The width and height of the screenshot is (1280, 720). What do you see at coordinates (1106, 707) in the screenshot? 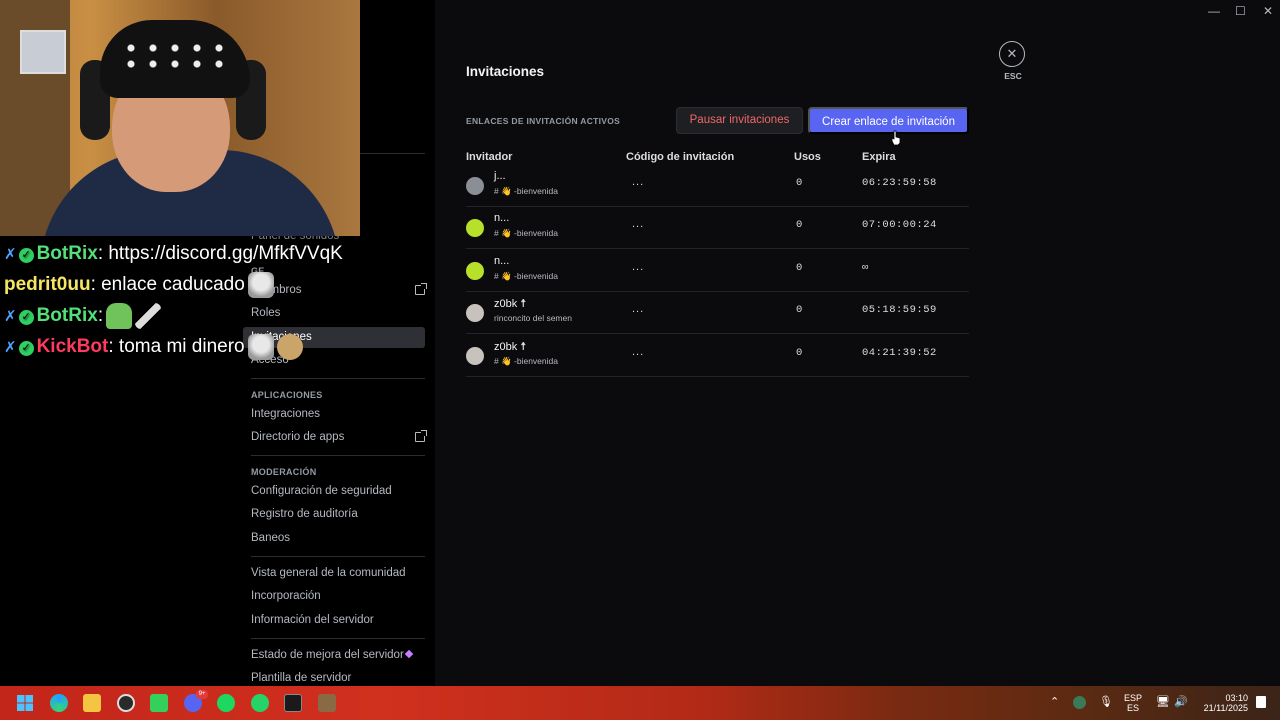
I see `microphone-icon: 🎙` at bounding box center [1106, 707].